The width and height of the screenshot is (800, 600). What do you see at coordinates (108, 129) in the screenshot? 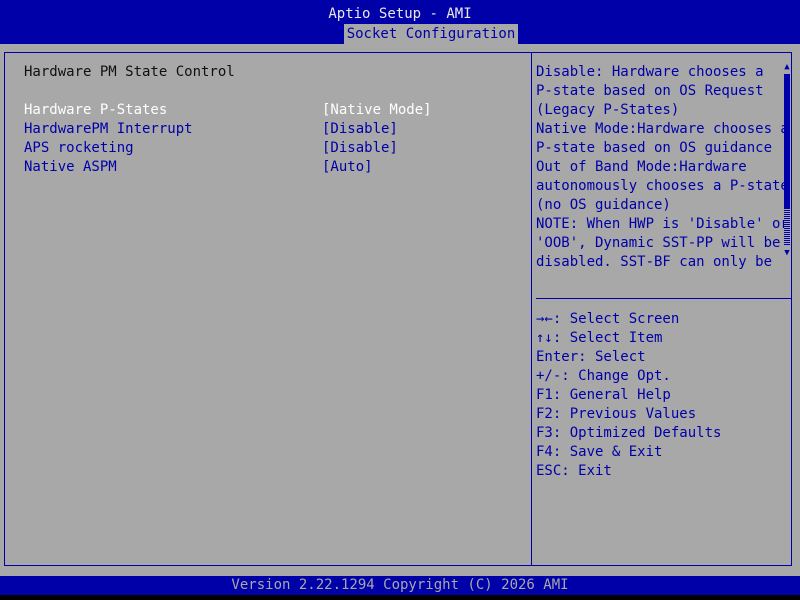
I see `option-label: HardwarePM Interrupt` at bounding box center [108, 129].